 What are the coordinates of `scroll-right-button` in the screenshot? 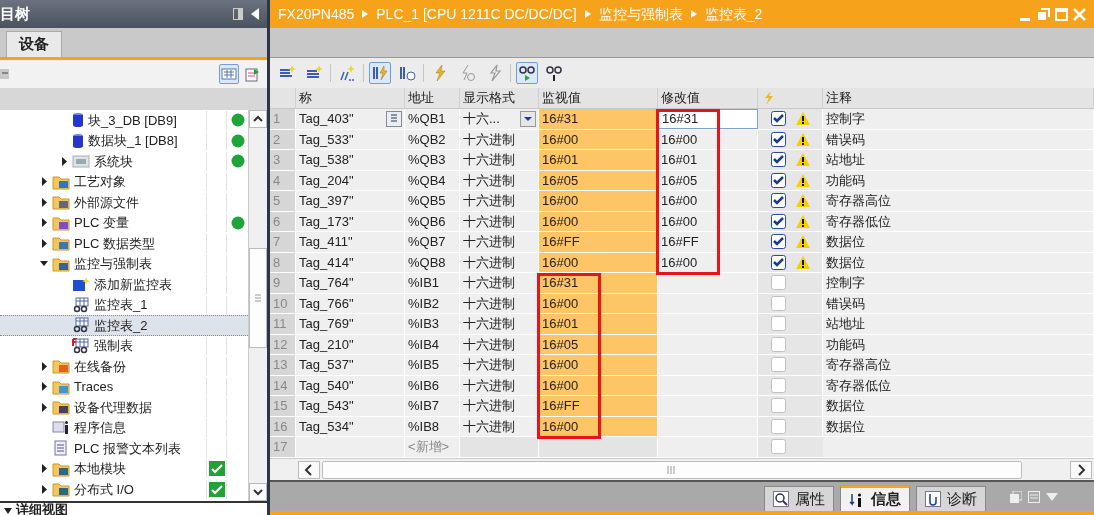 It's located at (1081, 469).